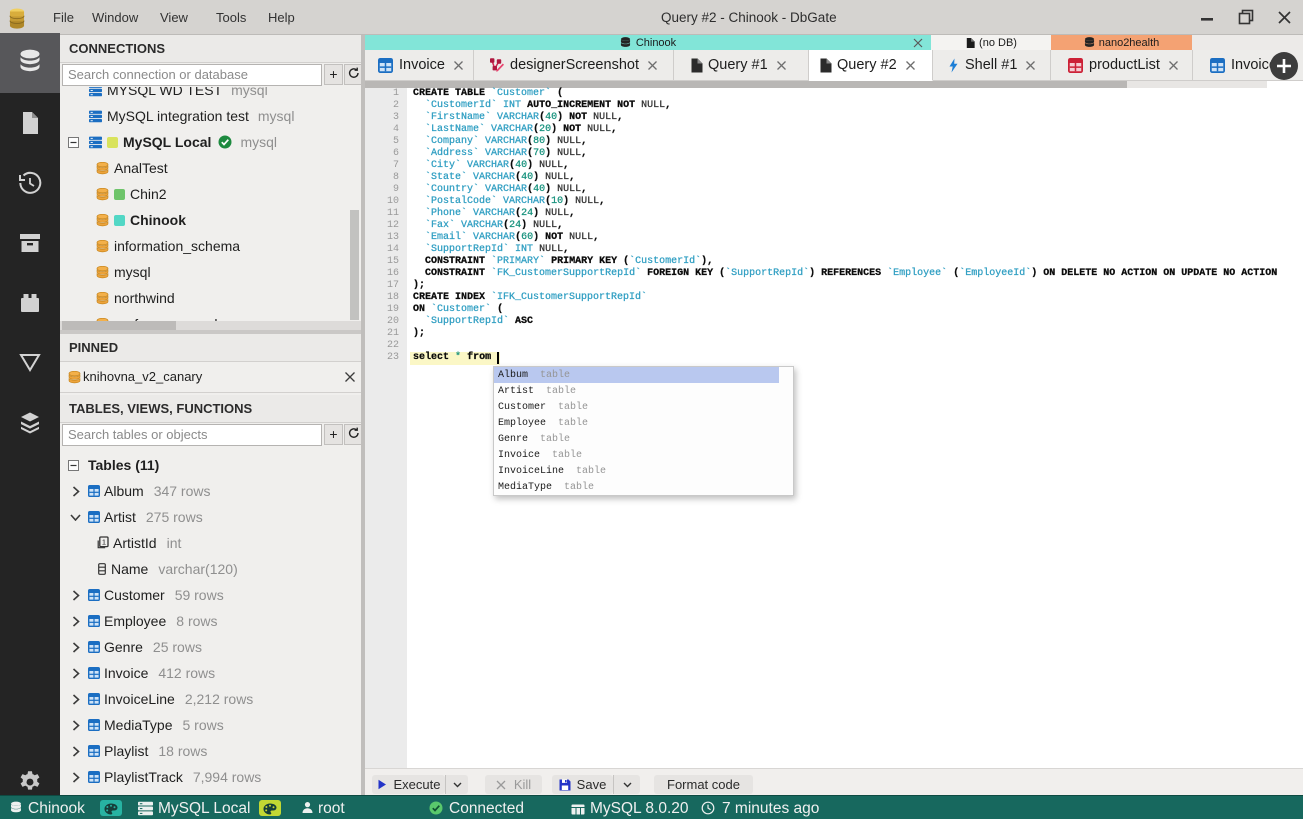 The height and width of the screenshot is (819, 1303). What do you see at coordinates (104, 542) in the screenshot?
I see `svg-text: 1` at bounding box center [104, 542].